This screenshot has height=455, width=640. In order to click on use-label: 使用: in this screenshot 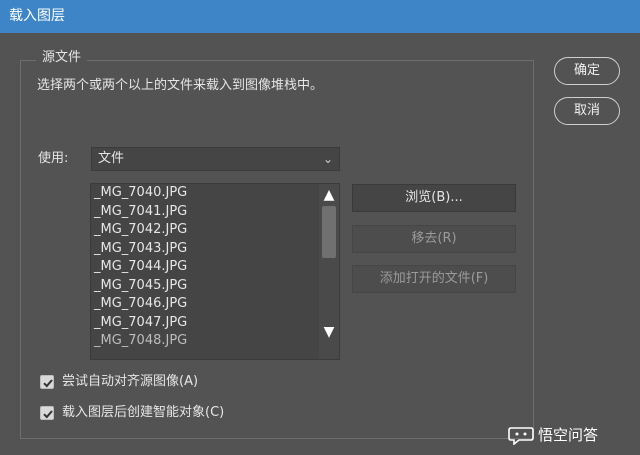, I will do `click(53, 158)`.